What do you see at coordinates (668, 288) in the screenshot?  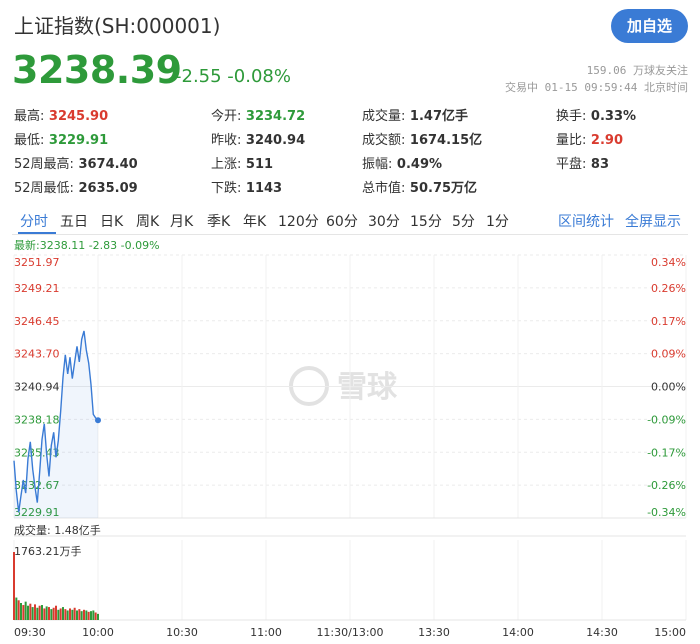 I see `pct-tick-label: 0.26%` at bounding box center [668, 288].